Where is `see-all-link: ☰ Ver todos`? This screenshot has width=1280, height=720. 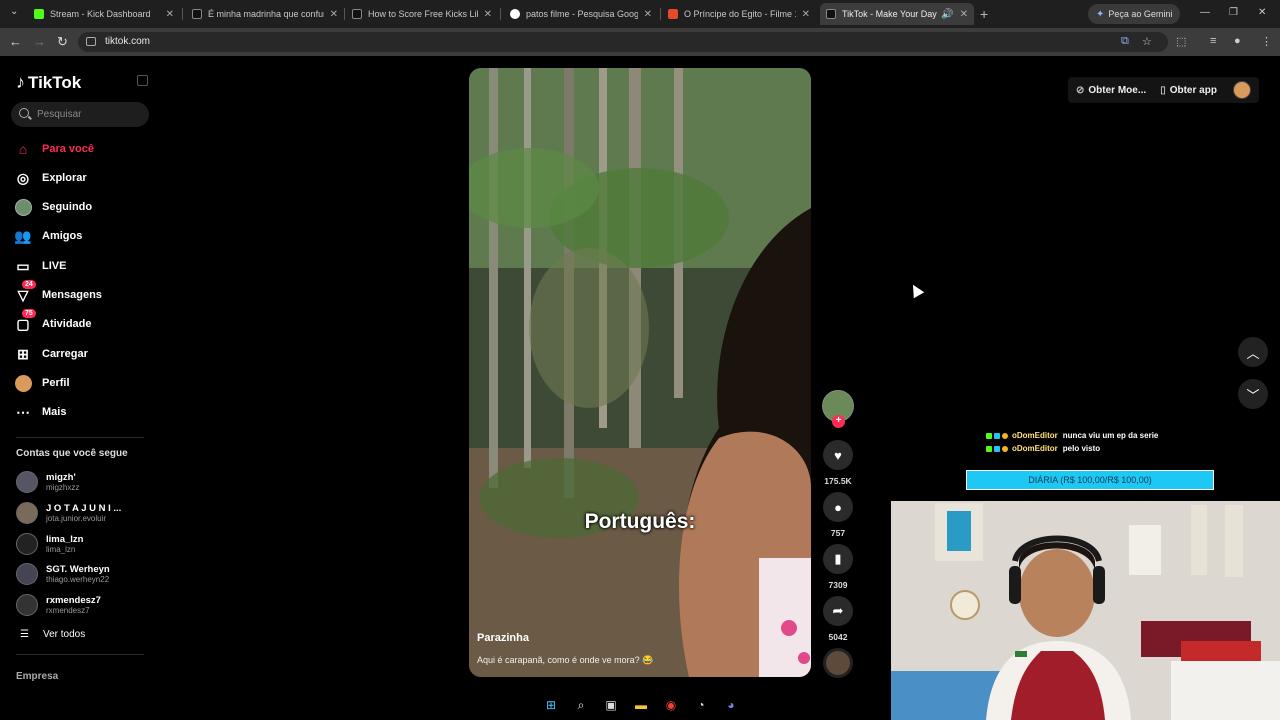 see-all-link: ☰ Ver todos is located at coordinates (52, 634).